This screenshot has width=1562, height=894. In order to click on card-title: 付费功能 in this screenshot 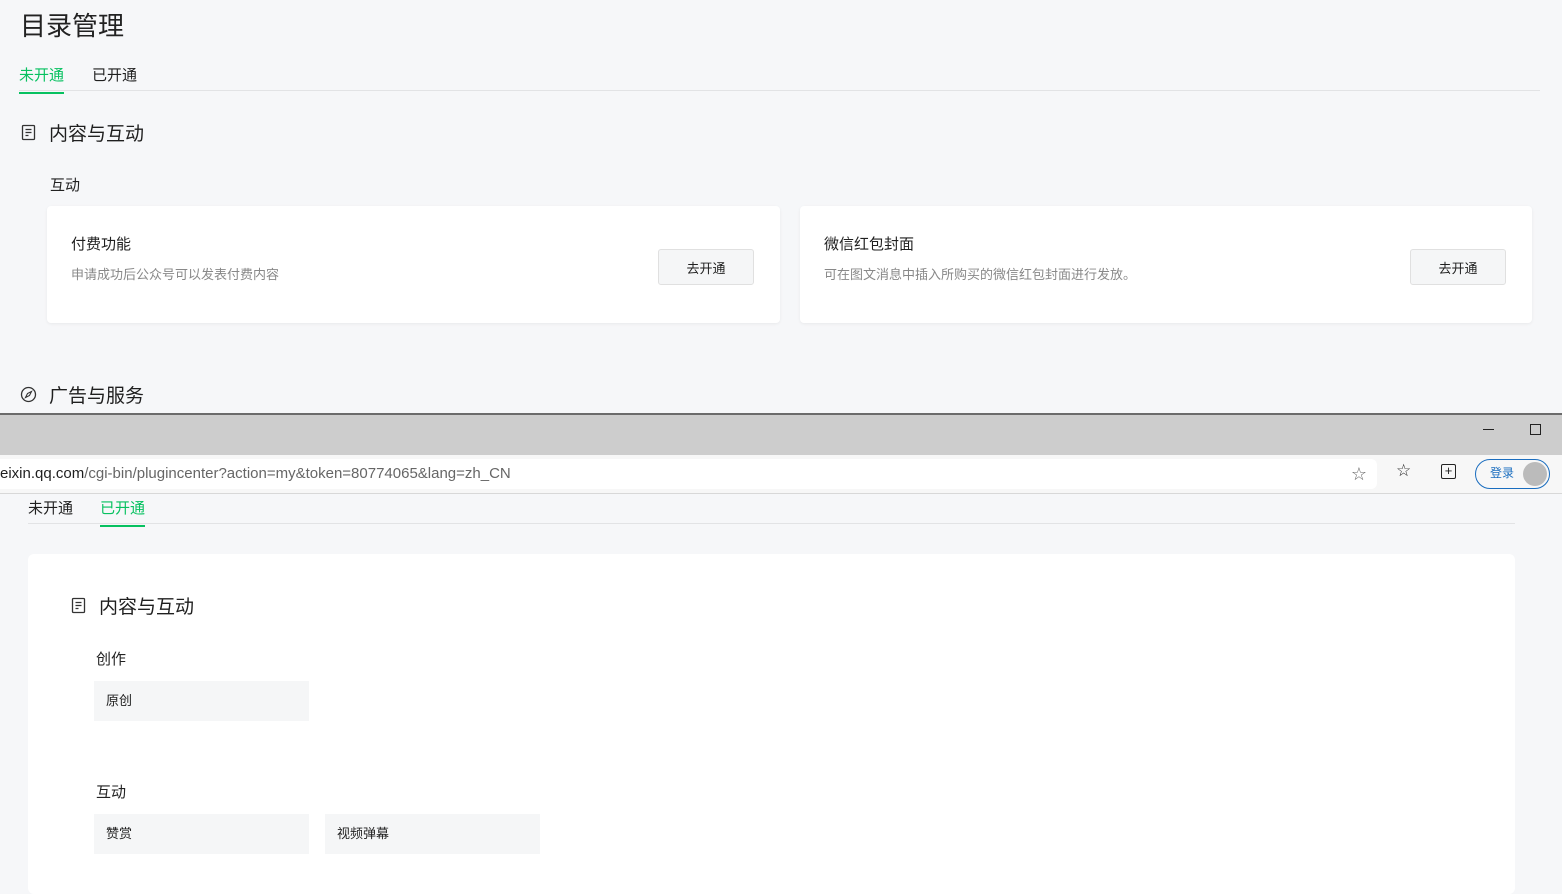, I will do `click(101, 244)`.